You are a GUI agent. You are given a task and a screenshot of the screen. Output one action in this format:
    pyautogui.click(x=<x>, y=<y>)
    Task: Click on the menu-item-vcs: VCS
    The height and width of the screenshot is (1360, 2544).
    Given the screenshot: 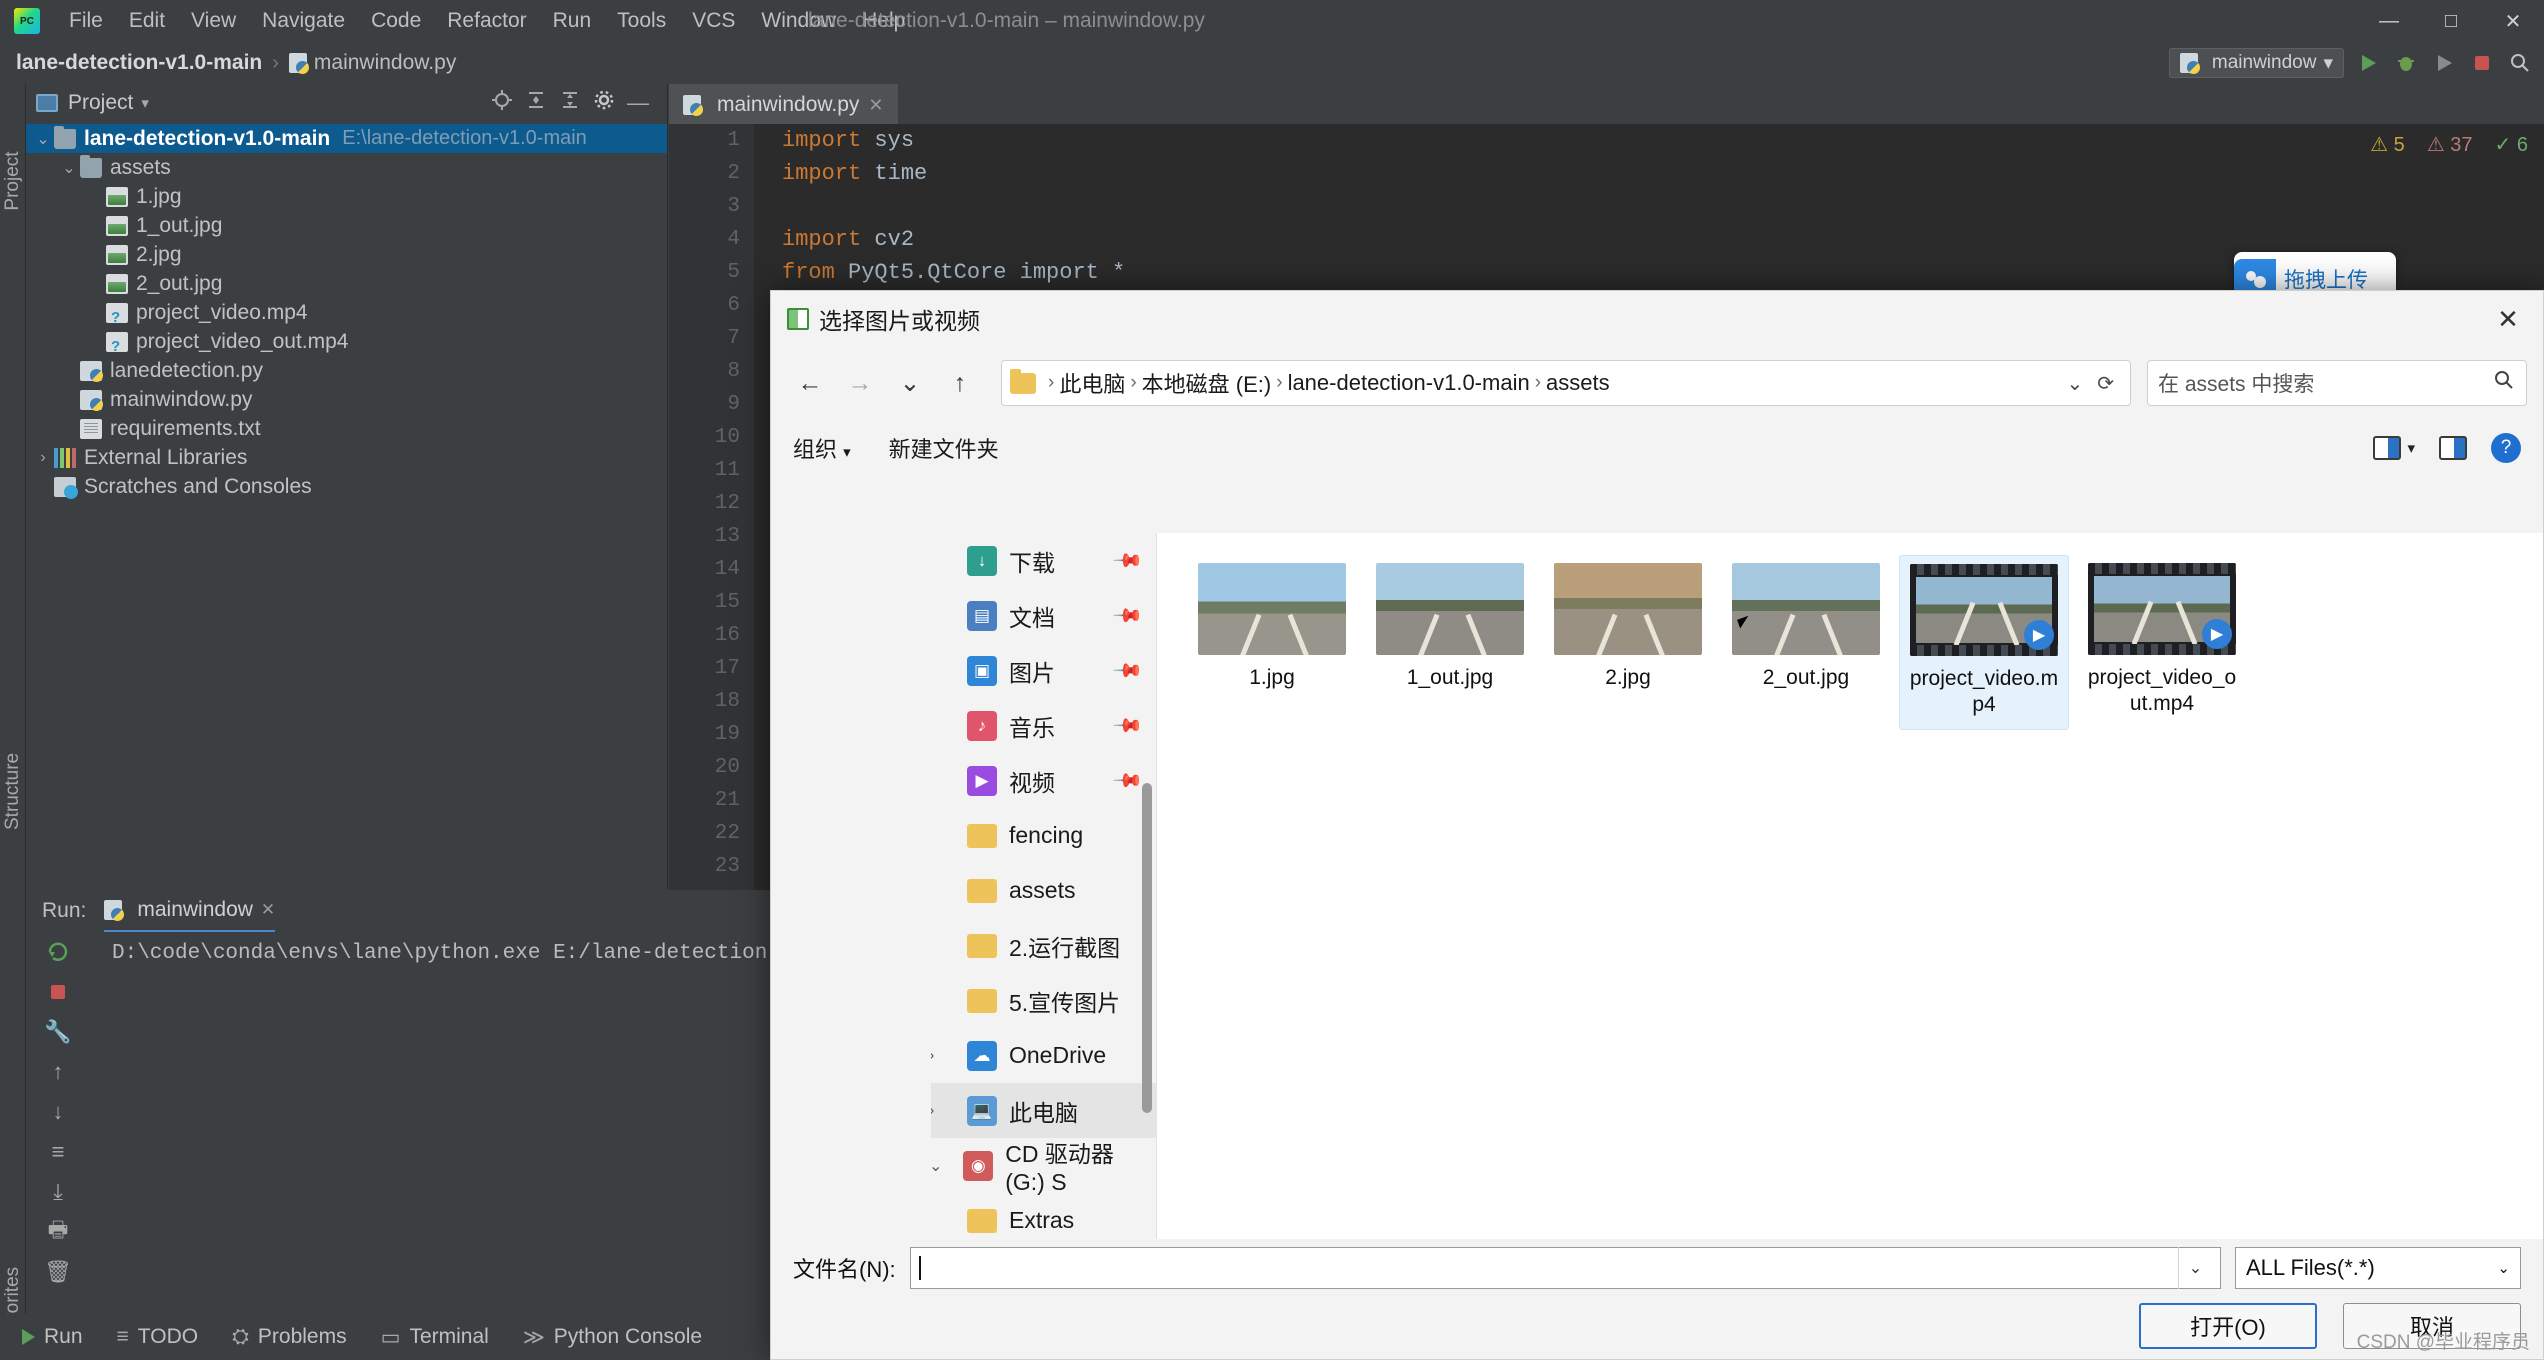 What is the action you would take?
    pyautogui.click(x=713, y=21)
    